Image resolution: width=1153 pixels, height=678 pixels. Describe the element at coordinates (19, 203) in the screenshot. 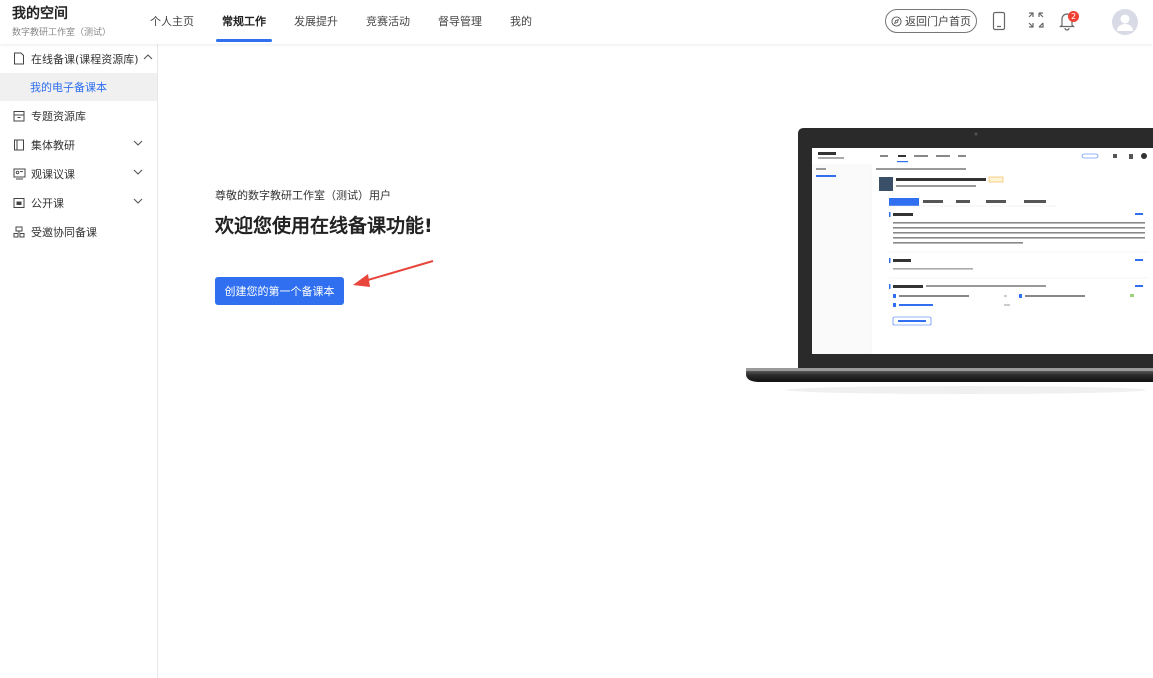

I see `screen-icon` at that location.